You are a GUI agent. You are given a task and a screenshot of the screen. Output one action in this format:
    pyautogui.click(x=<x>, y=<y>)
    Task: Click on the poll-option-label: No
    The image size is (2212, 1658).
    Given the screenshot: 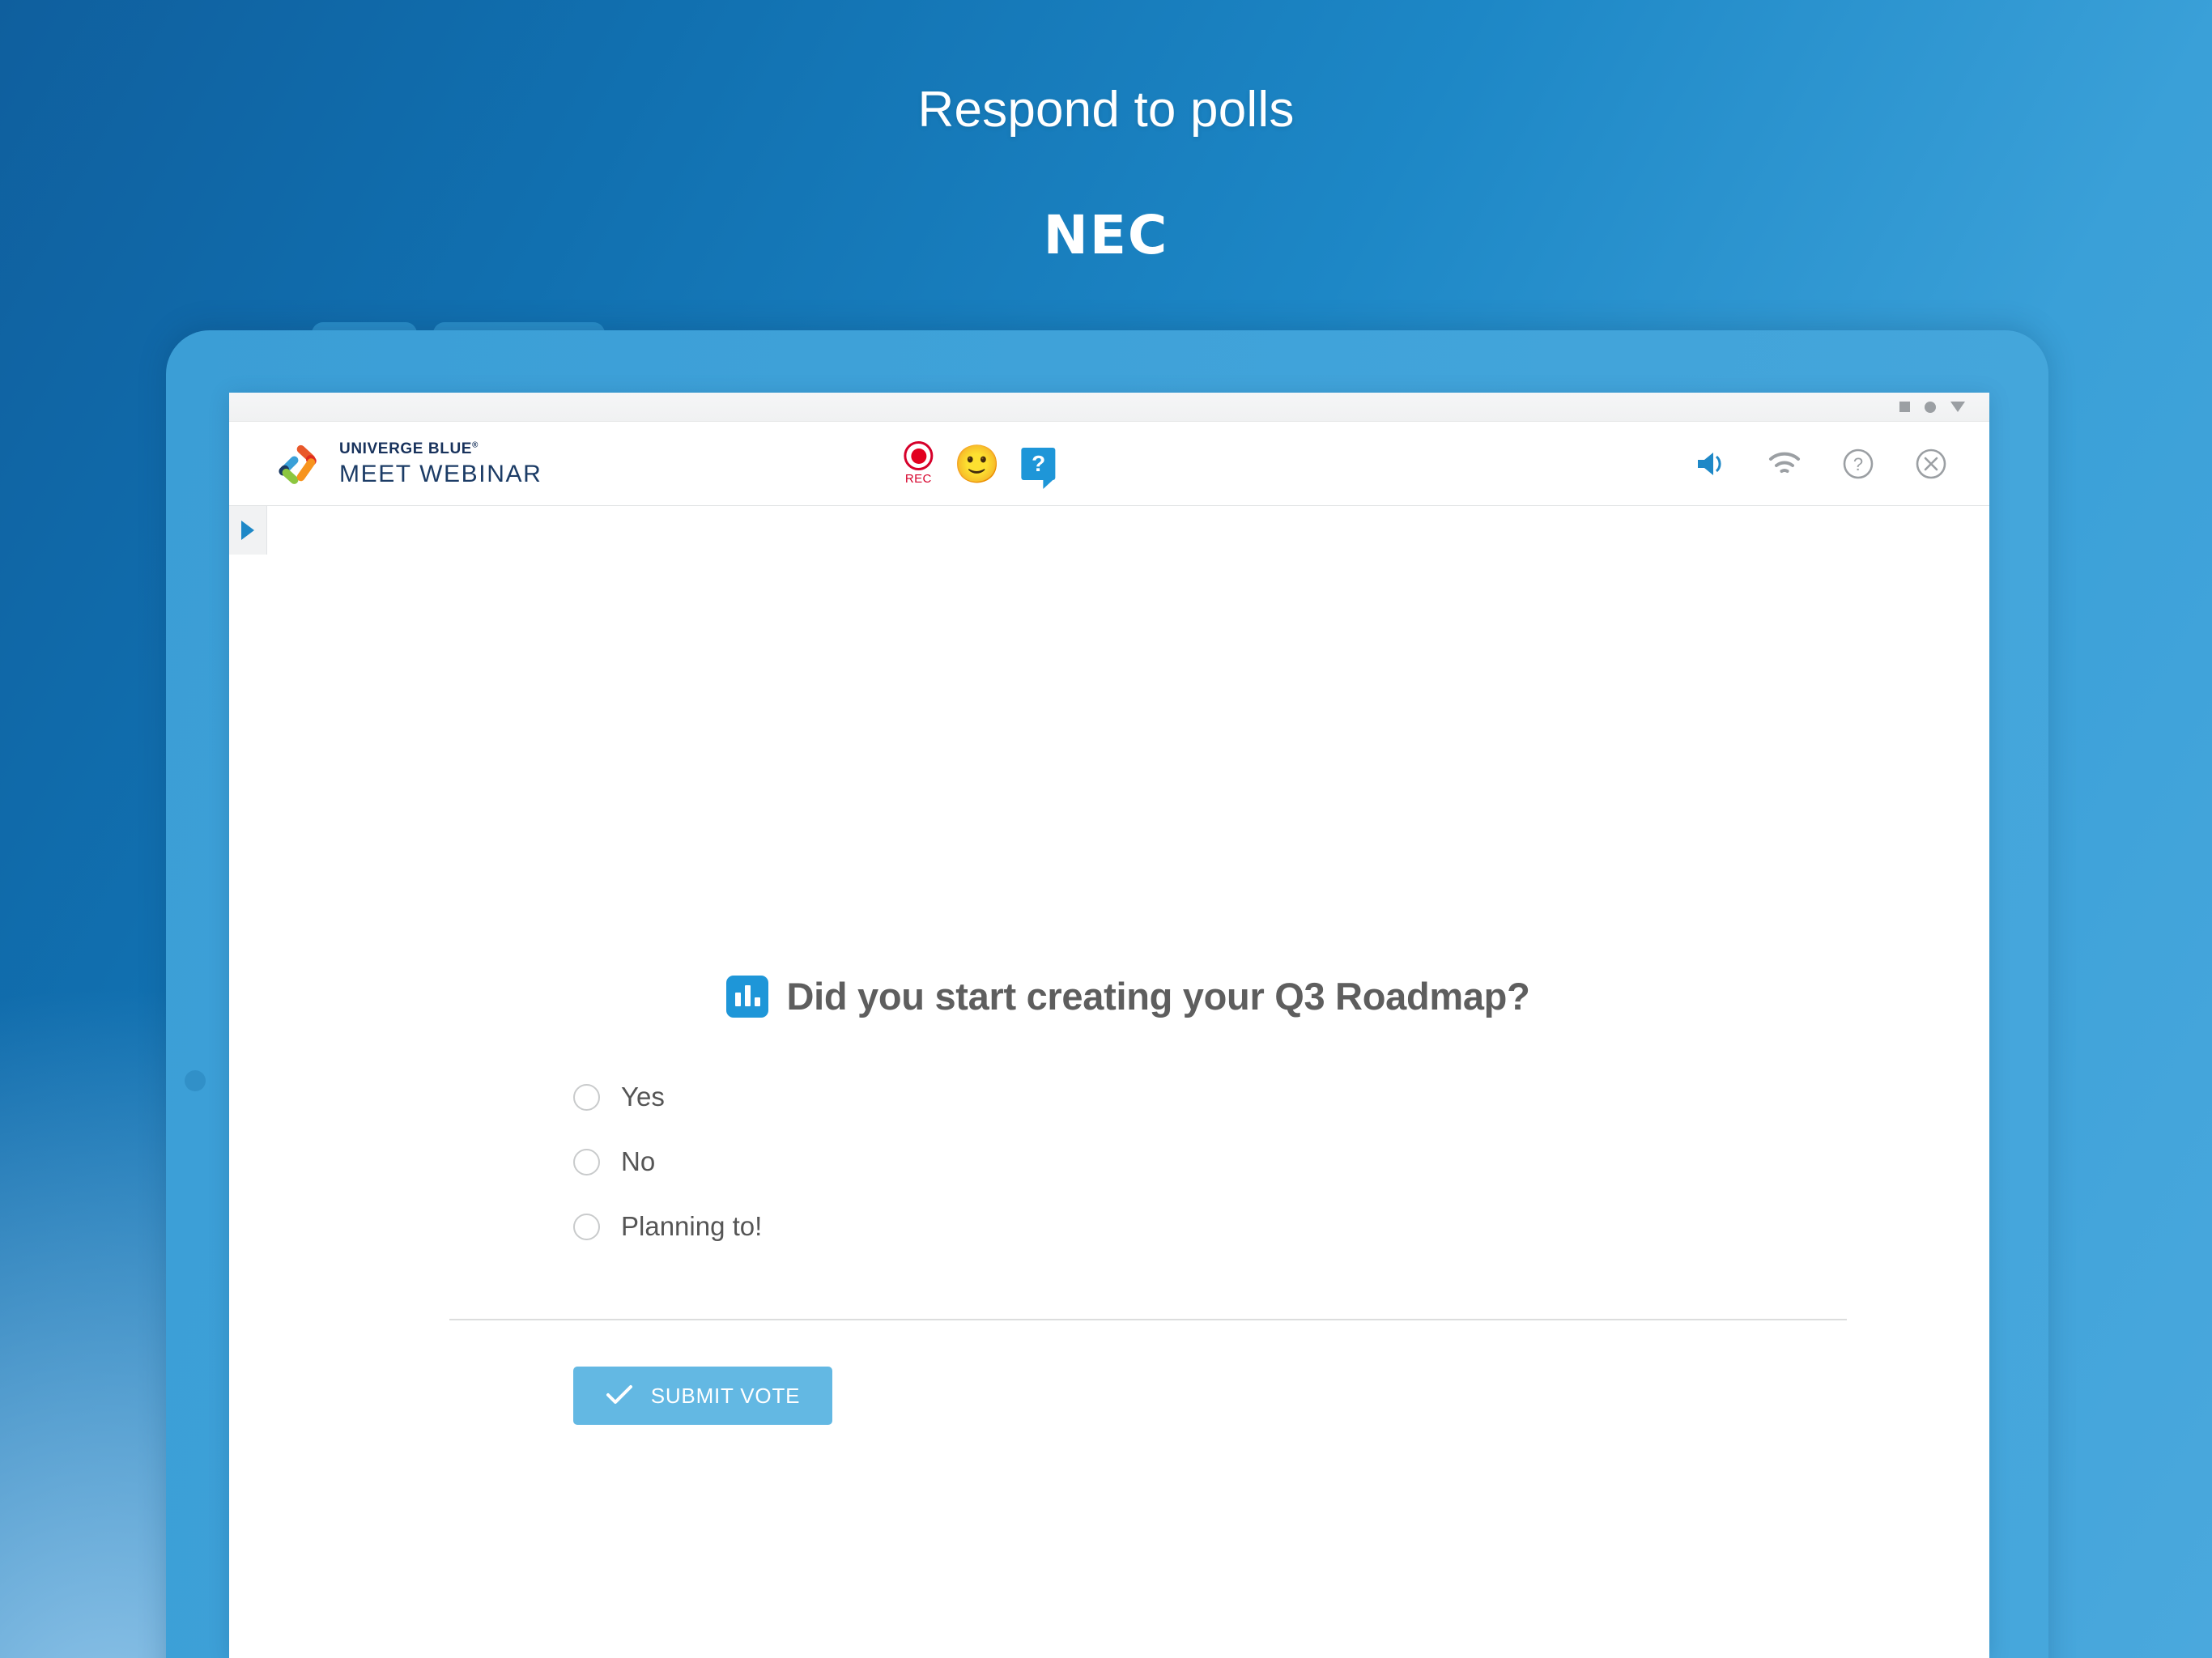 What is the action you would take?
    pyautogui.click(x=639, y=1161)
    